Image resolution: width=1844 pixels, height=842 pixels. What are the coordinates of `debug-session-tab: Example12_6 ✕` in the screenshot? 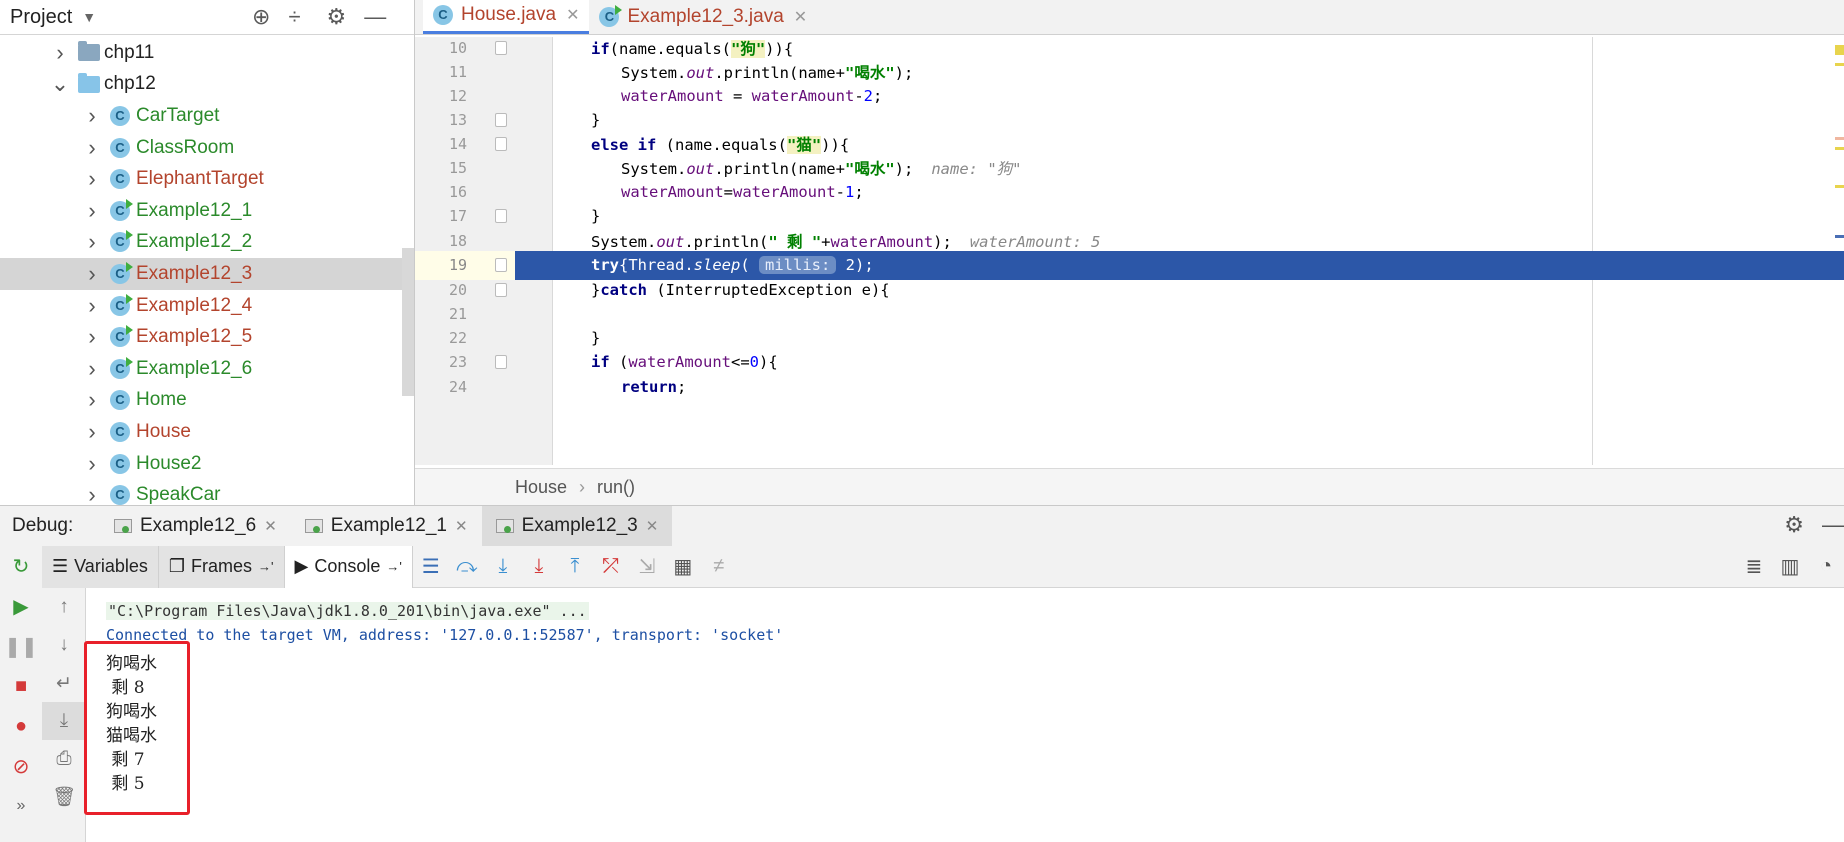 It's located at (195, 526).